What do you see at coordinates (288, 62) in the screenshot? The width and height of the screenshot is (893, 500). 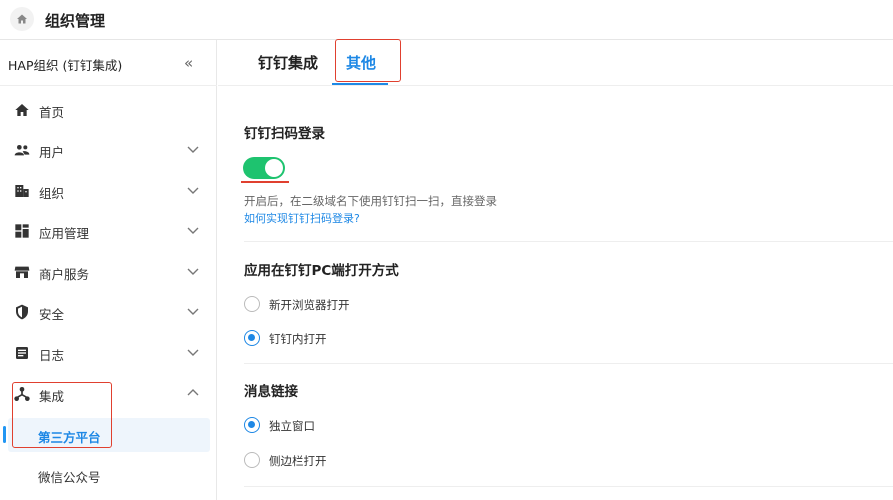 I see `tab-dingtalk-integration: 钉钉集成` at bounding box center [288, 62].